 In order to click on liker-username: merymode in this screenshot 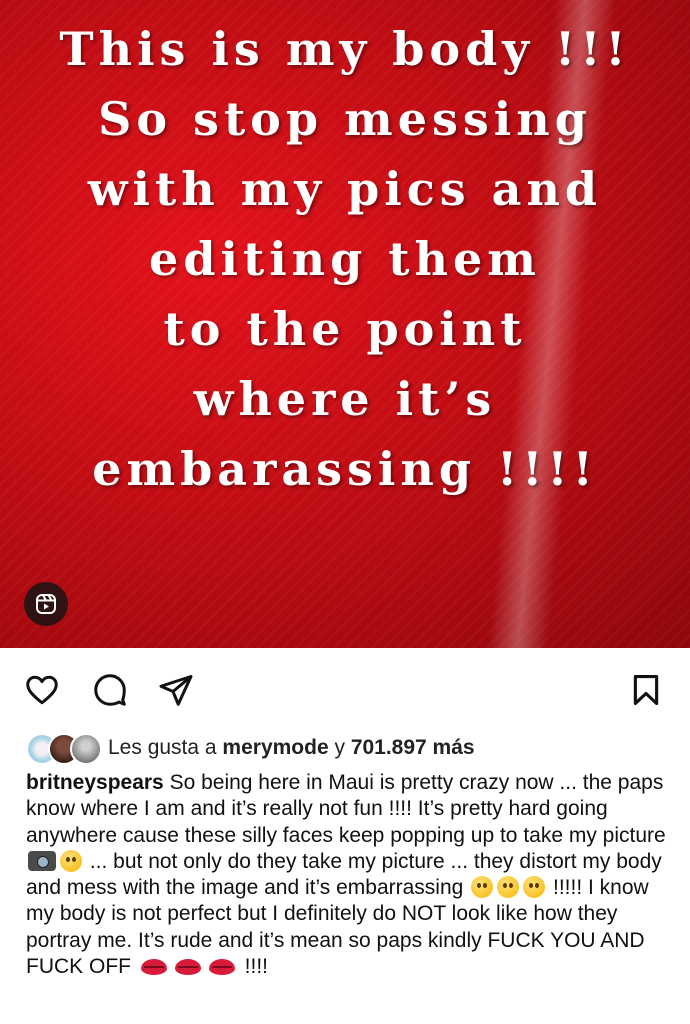, I will do `click(275, 747)`.